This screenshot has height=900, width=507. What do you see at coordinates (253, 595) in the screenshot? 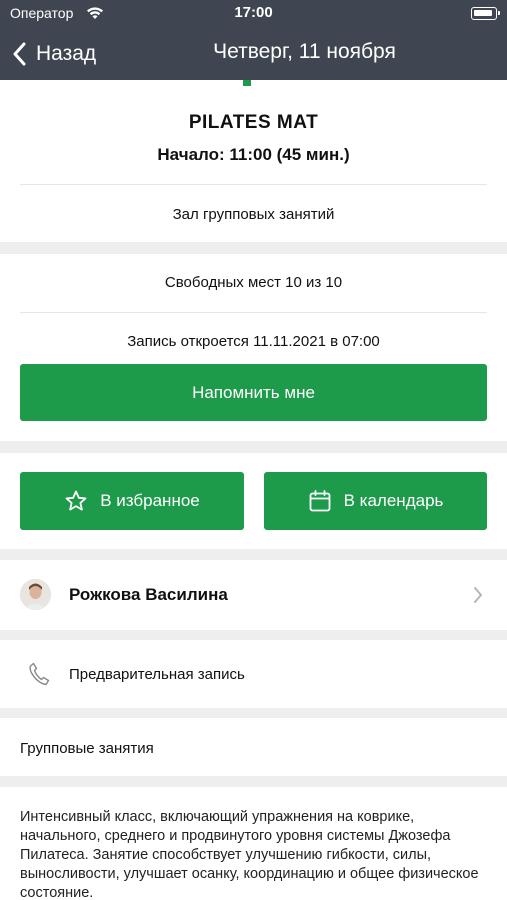
I see `trainer-row: Рожкова Василина` at bounding box center [253, 595].